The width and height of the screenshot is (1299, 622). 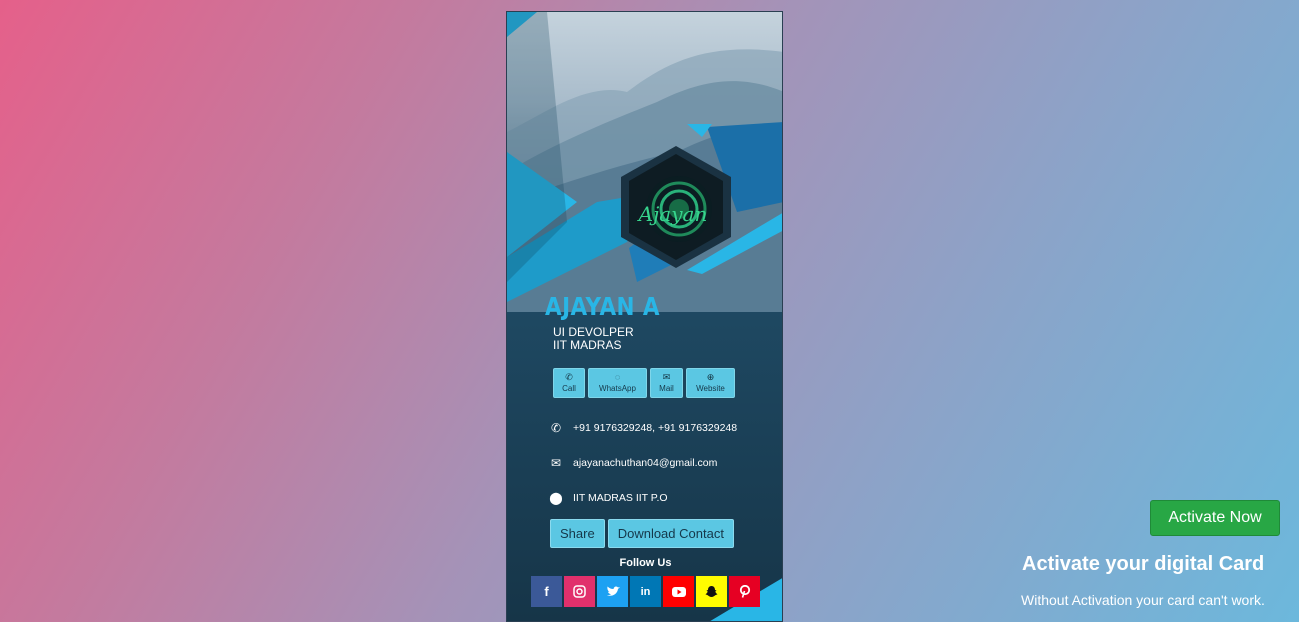 What do you see at coordinates (670, 533) in the screenshot?
I see `download-contact-button: Download Contact` at bounding box center [670, 533].